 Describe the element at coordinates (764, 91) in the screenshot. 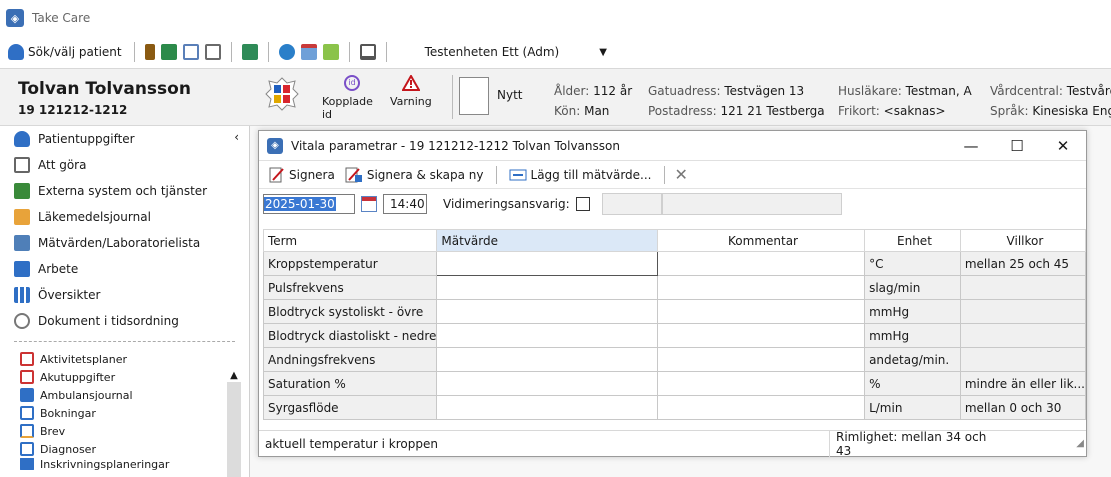

I see `street-value: Testvägen 13` at that location.